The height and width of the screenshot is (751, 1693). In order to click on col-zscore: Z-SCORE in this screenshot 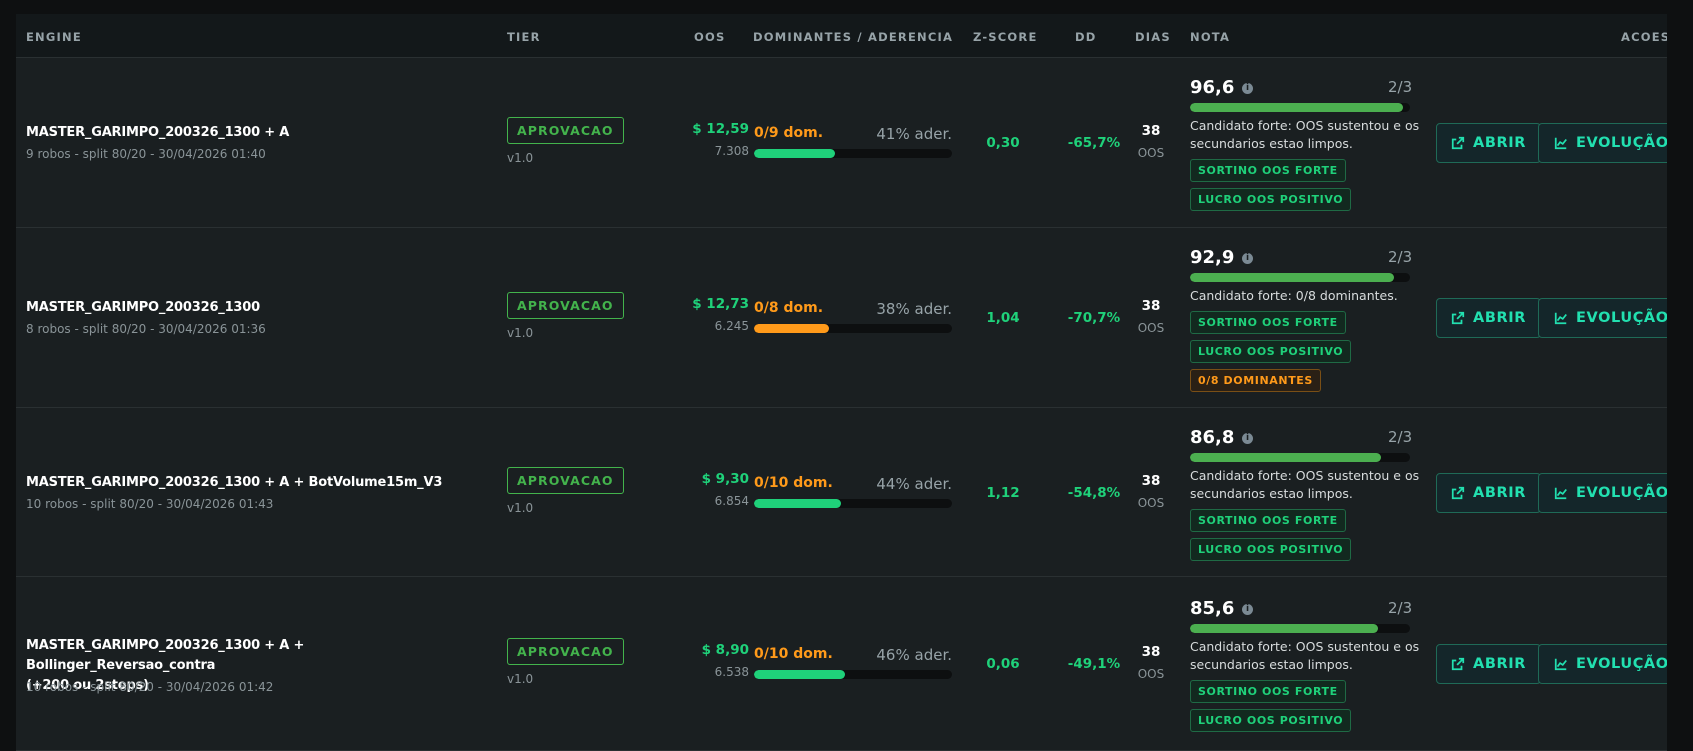, I will do `click(1005, 37)`.